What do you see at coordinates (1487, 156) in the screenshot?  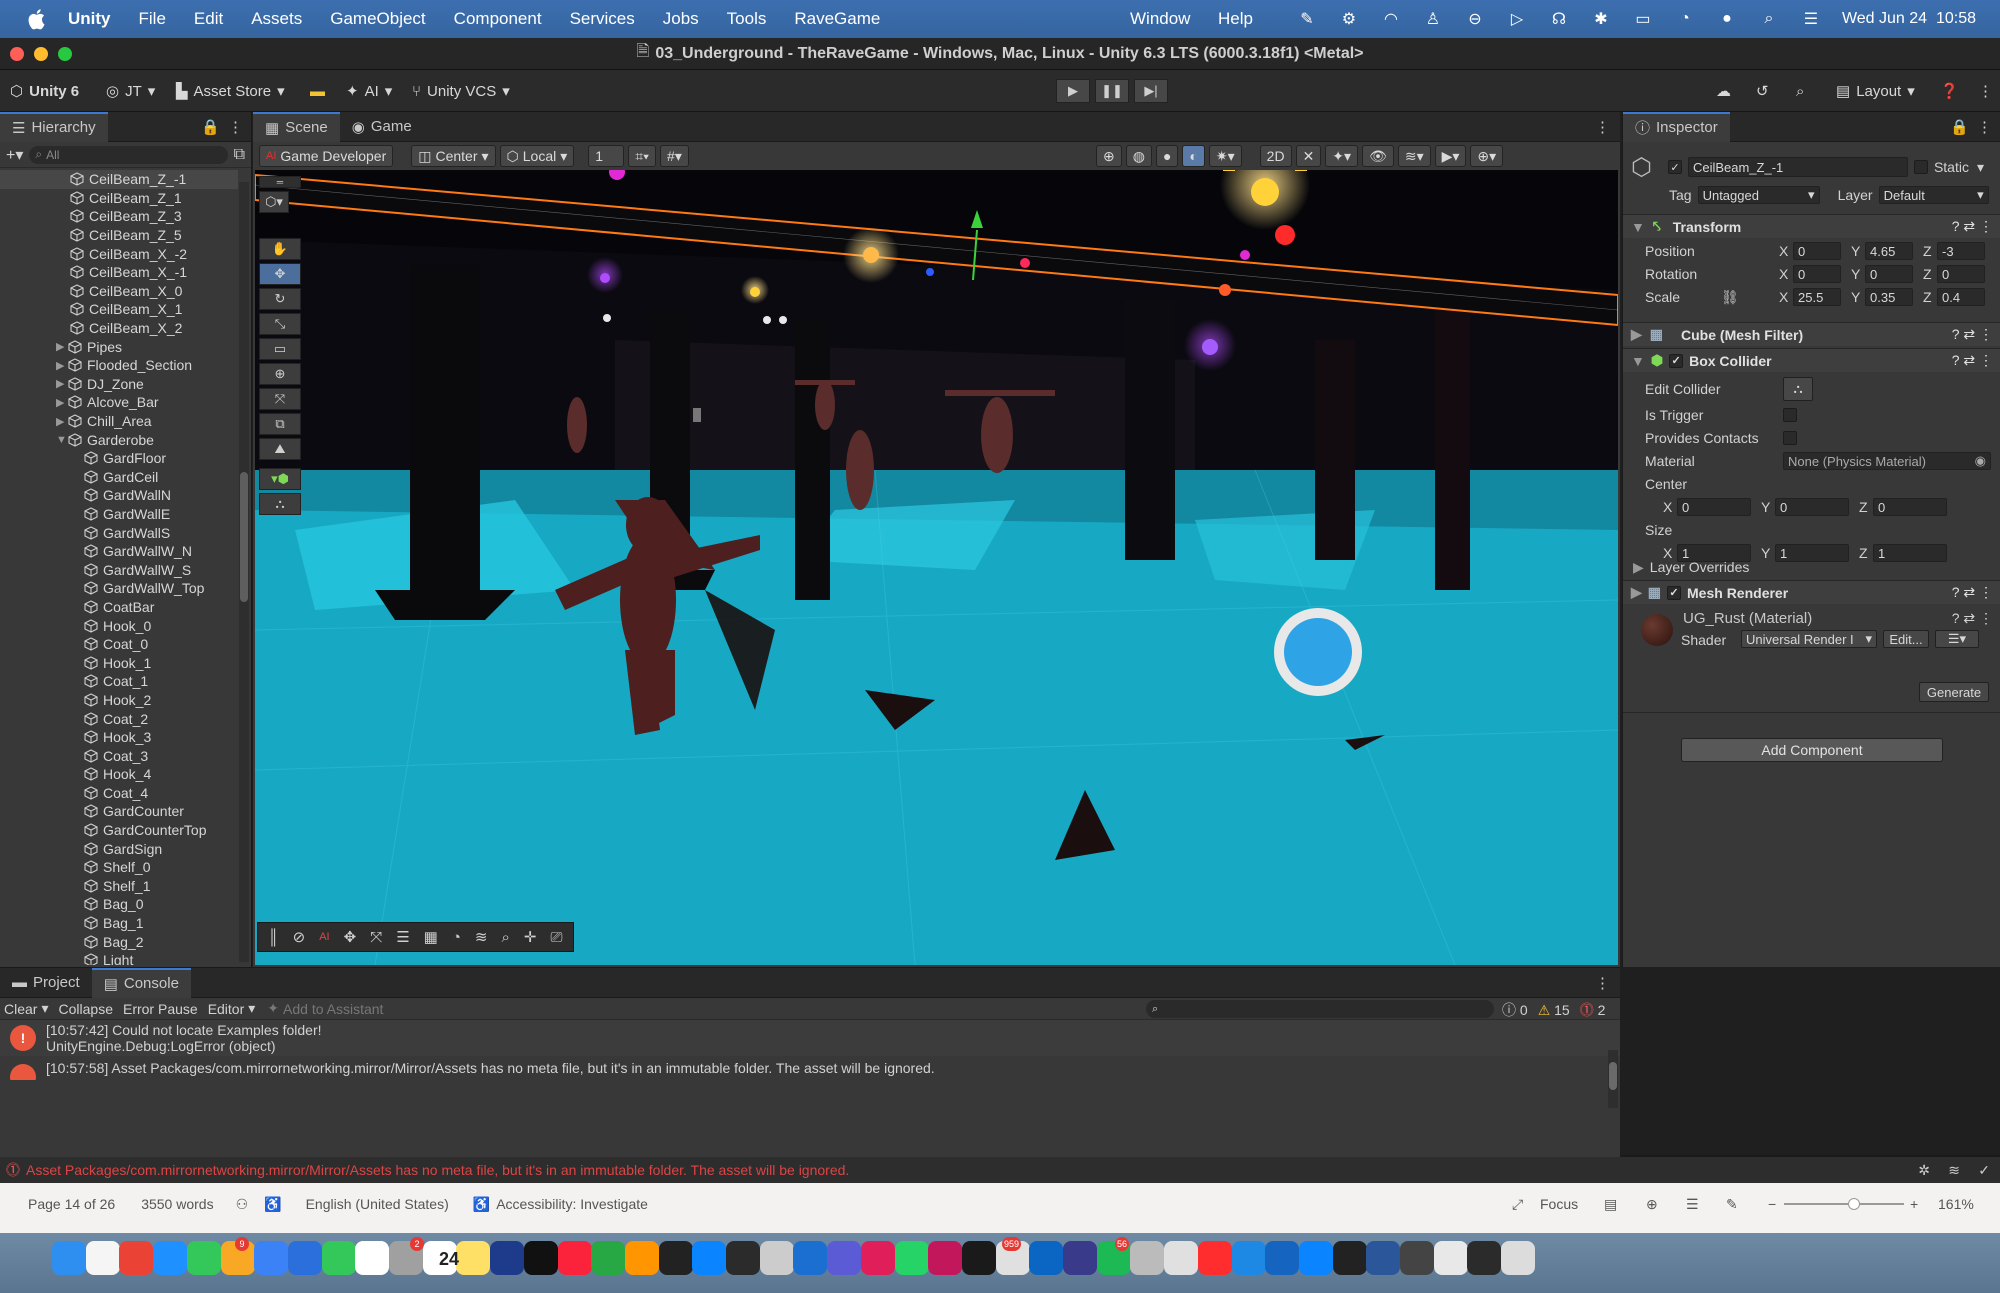 I see `gizmos-dropdown: ⊕▾` at bounding box center [1487, 156].